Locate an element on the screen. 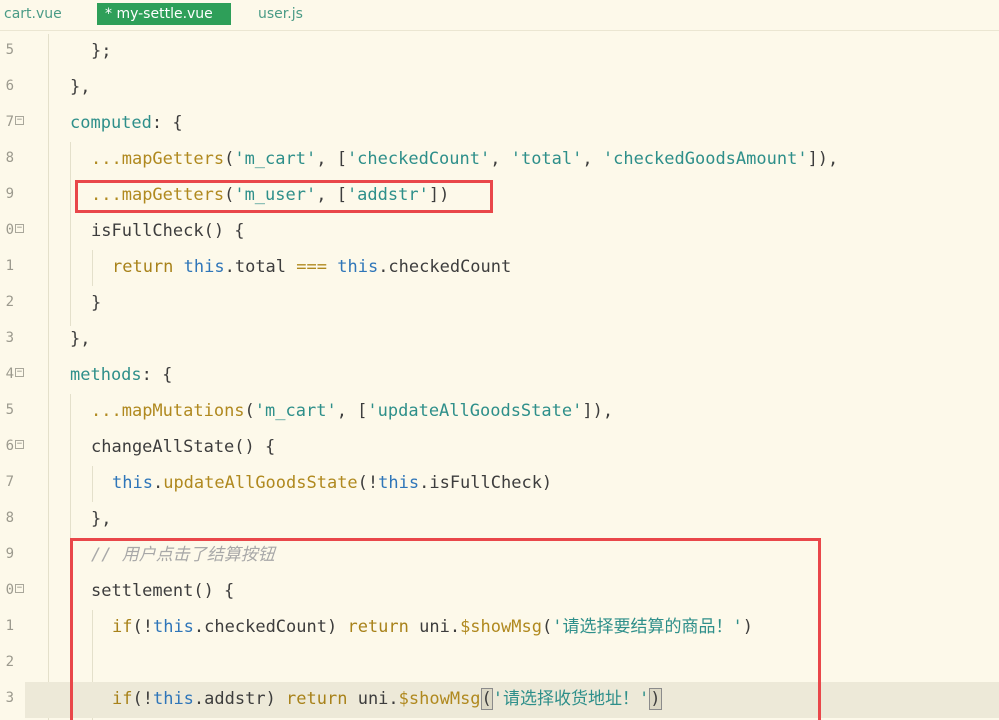 This screenshot has height=720, width=999. code-token: // 用户点击了结算按钮 is located at coordinates (183, 555).